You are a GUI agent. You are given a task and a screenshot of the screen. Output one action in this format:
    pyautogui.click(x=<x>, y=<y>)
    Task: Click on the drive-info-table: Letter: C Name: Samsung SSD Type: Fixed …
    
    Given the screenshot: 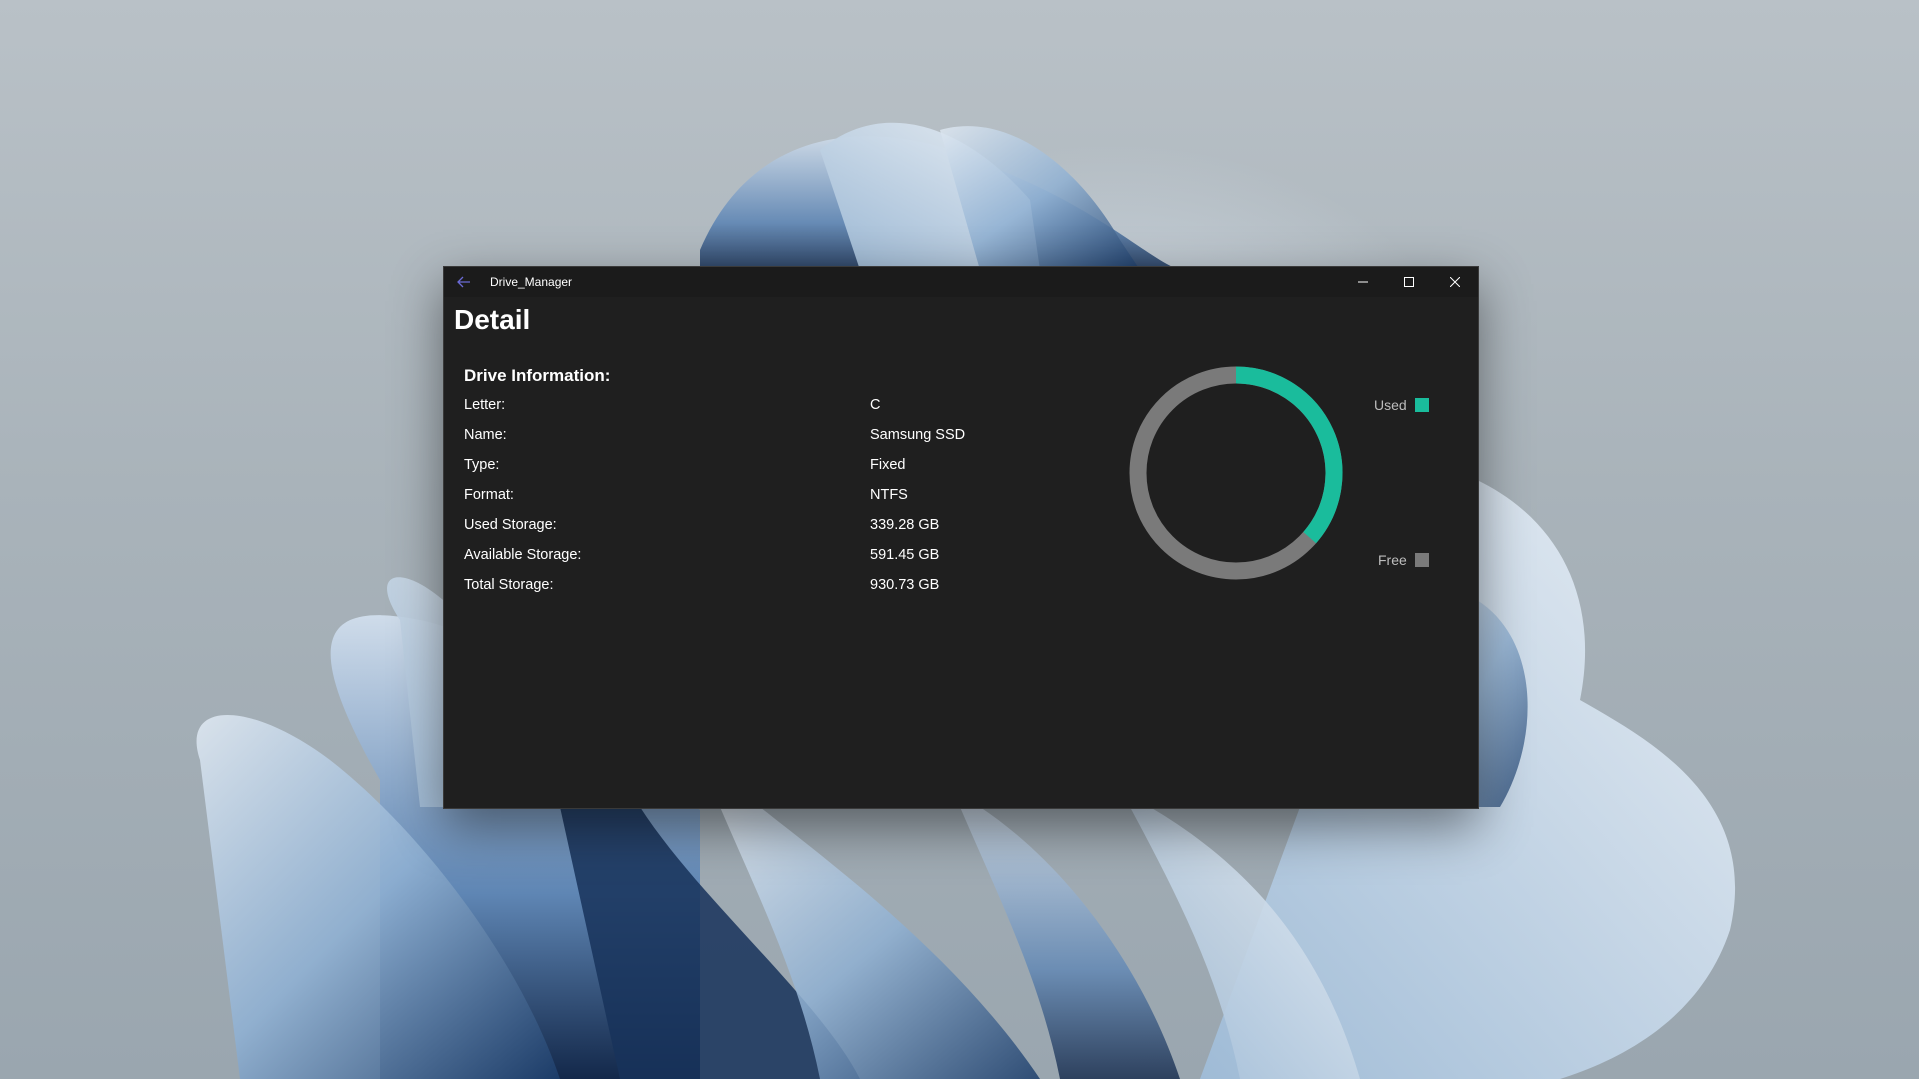 What is the action you would take?
    pyautogui.click(x=724, y=500)
    